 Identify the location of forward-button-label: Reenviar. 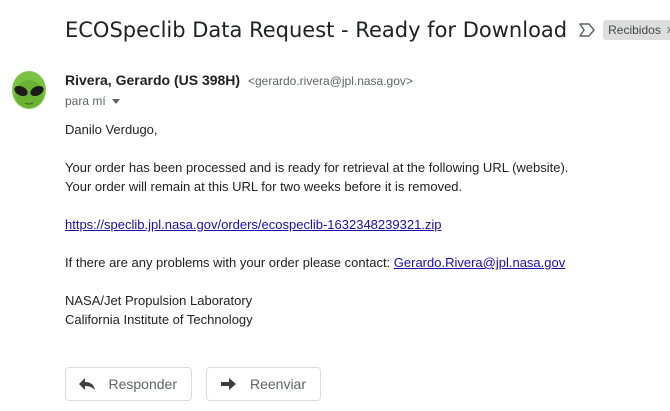
(277, 384).